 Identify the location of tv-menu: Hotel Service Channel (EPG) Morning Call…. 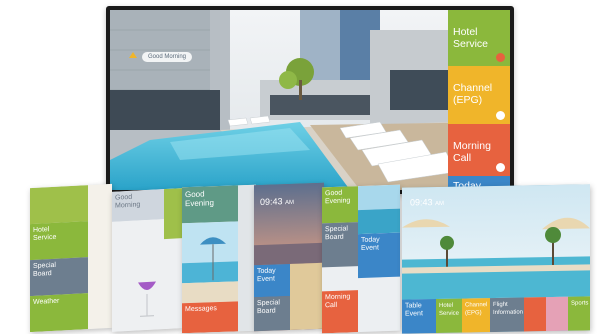
(479, 100).